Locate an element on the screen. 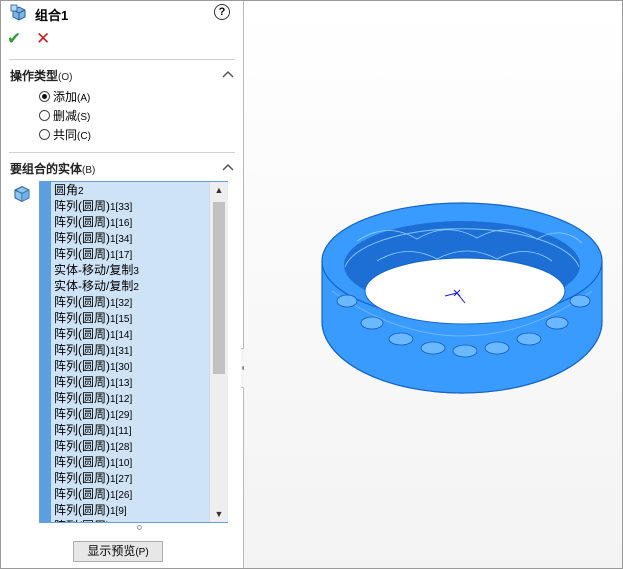 This screenshot has width=623, height=569. combine-feature-icon is located at coordinates (18, 12).